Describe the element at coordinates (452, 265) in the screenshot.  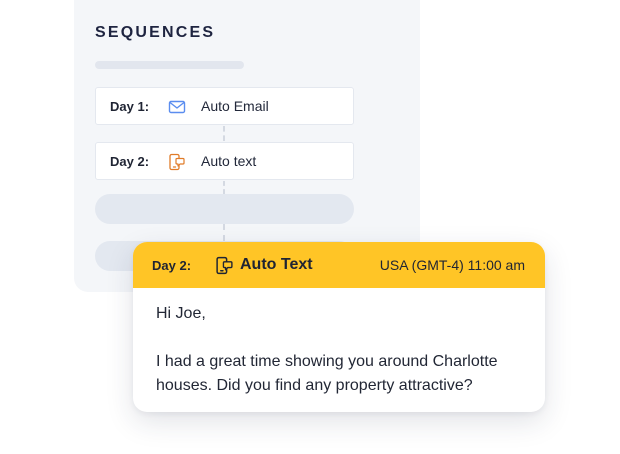
I see `scheduled-time: USA (GMT-4) 11:00 am` at that location.